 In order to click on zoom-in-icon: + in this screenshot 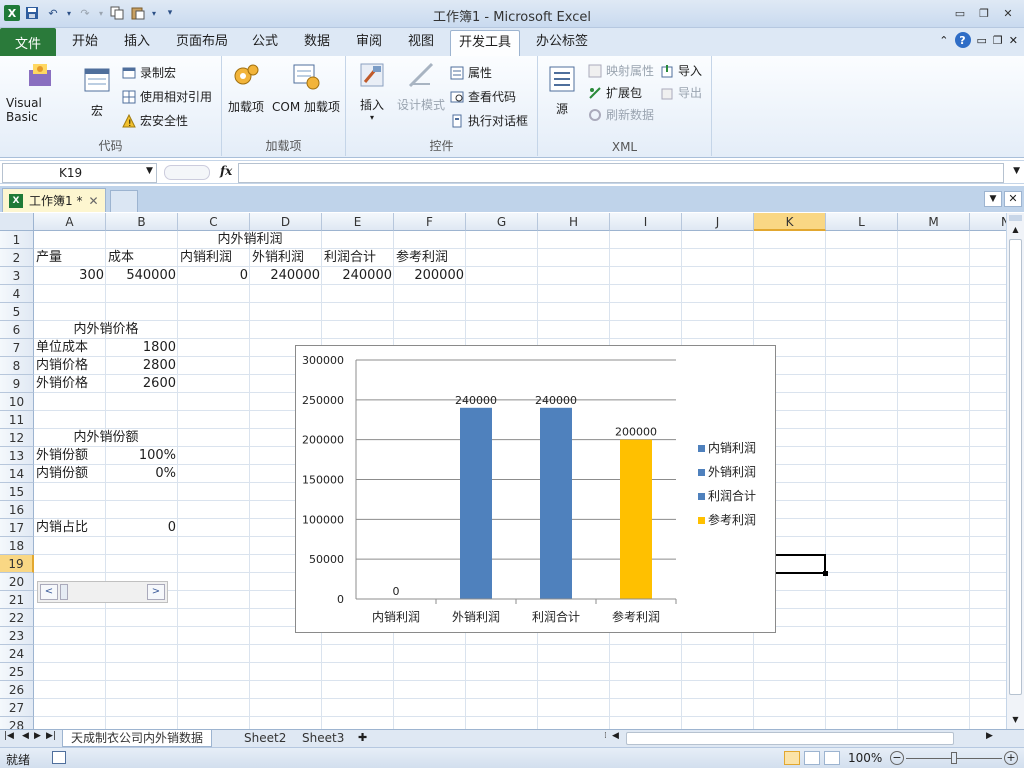, I will do `click(1011, 758)`.